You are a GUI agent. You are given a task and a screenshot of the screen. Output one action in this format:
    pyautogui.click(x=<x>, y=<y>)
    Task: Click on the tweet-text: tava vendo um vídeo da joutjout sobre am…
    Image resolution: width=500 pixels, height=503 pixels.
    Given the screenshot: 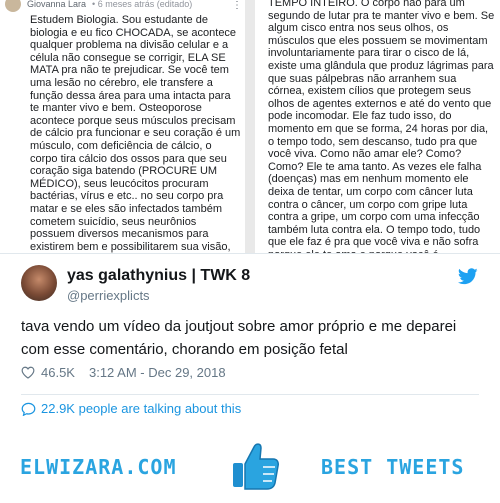 What is the action you would take?
    pyautogui.click(x=239, y=338)
    